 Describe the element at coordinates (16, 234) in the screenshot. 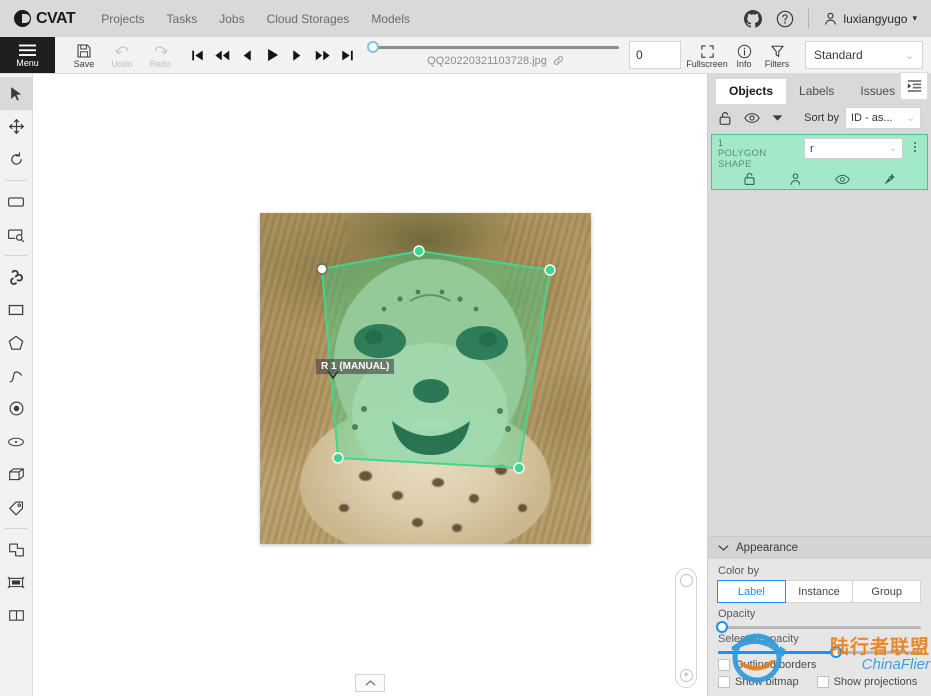

I see `select-region-tool` at that location.